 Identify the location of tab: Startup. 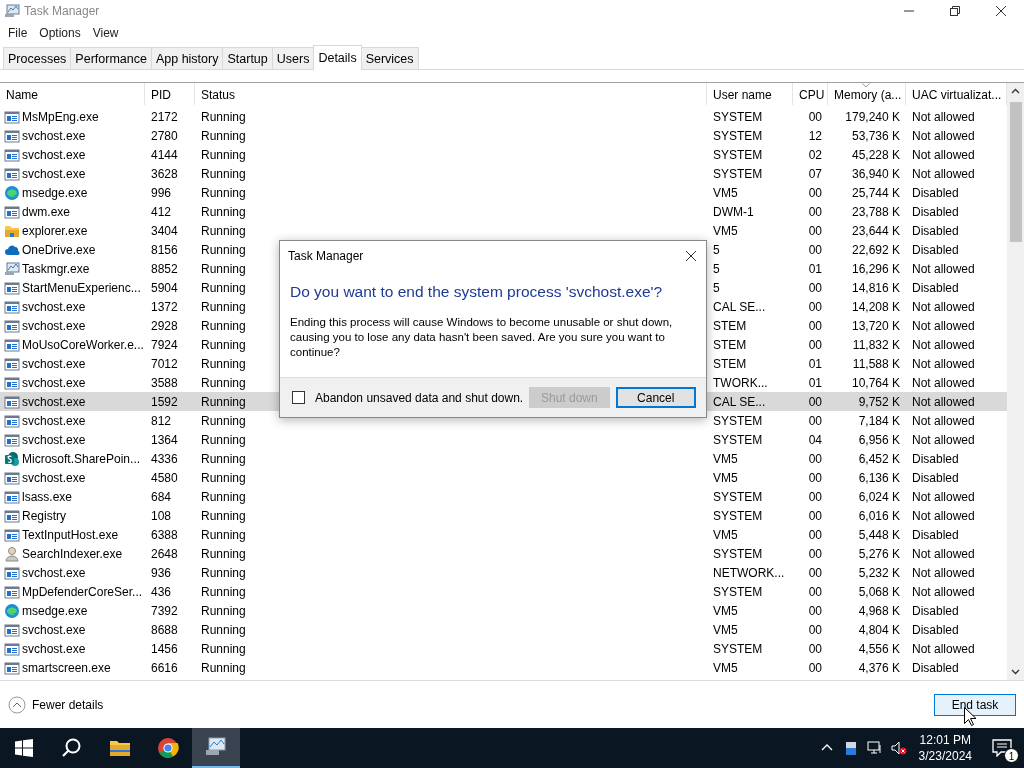
(247, 58).